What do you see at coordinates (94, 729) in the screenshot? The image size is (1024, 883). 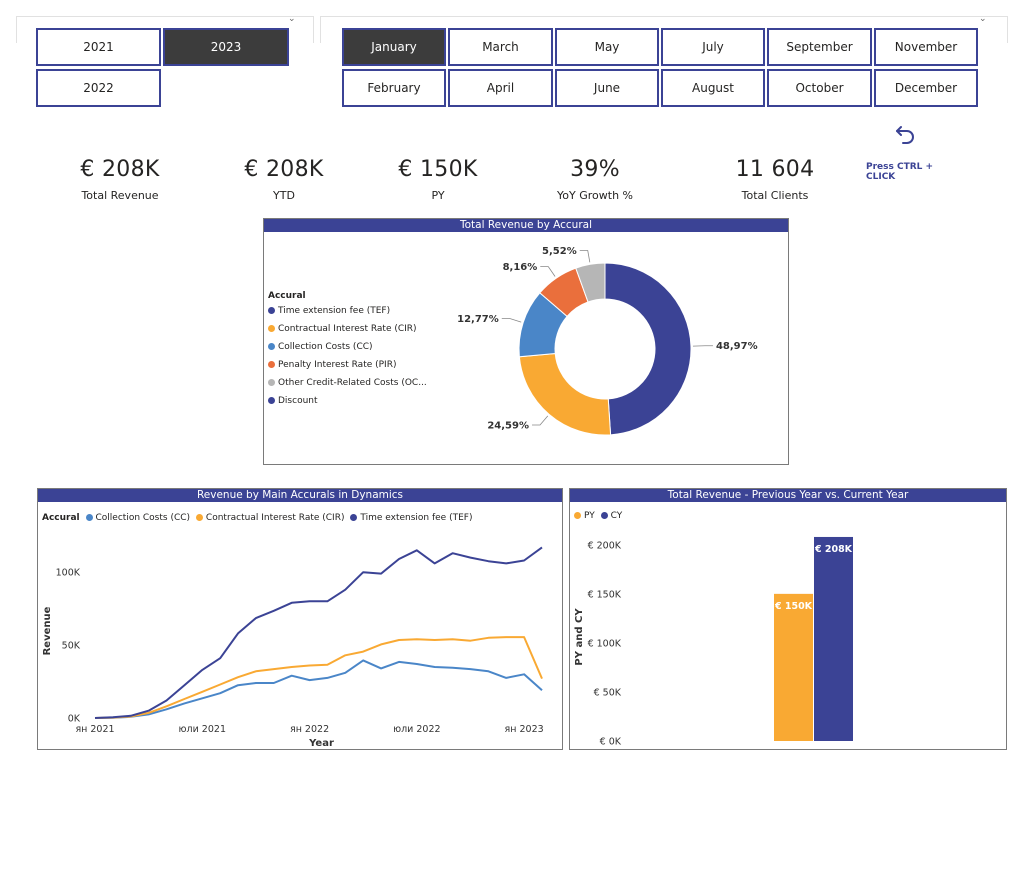 I see `x-tick-label: ян 2021` at bounding box center [94, 729].